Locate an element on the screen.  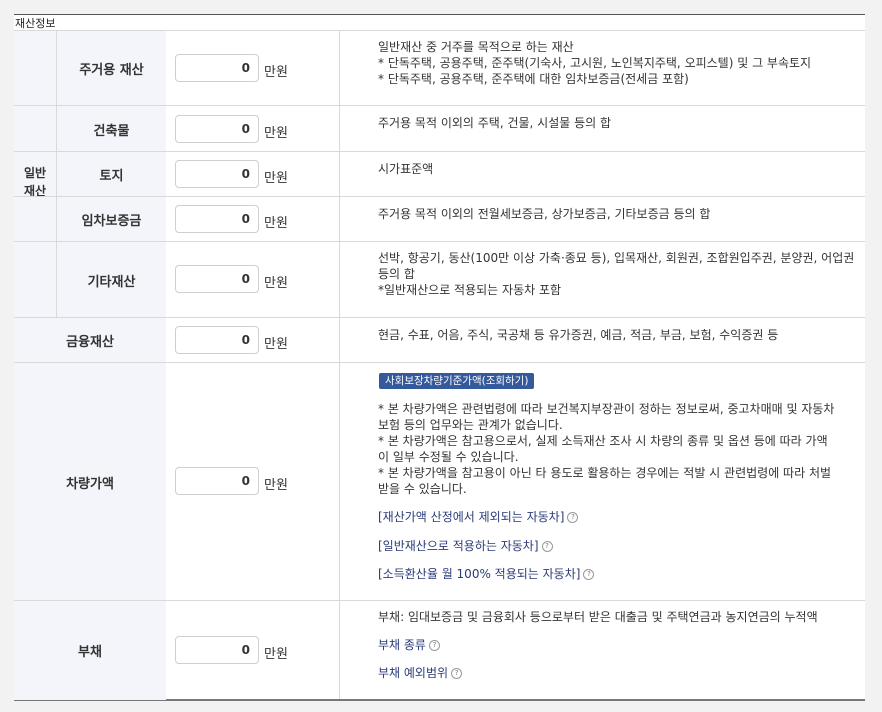
land-amount-input is located at coordinates (217, 174).